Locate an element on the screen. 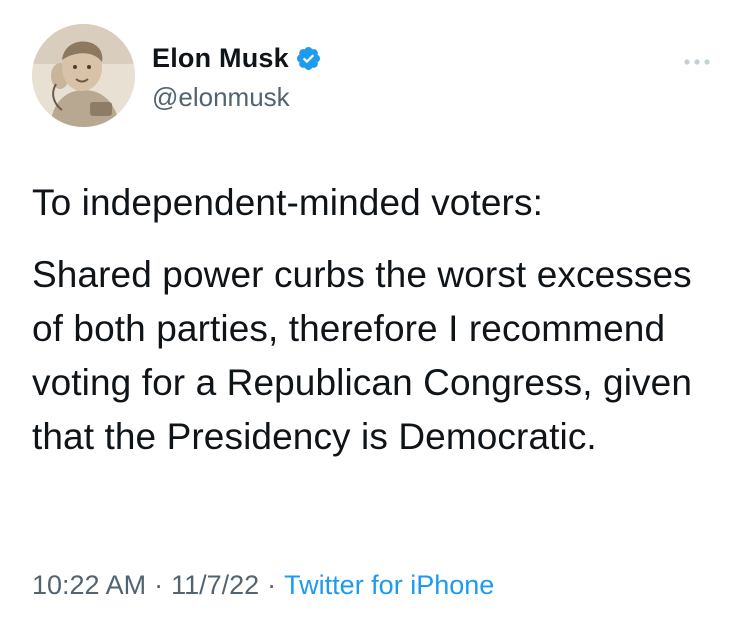 The width and height of the screenshot is (750, 630). tweet-source-link: Twitter for iPhone is located at coordinates (389, 585).